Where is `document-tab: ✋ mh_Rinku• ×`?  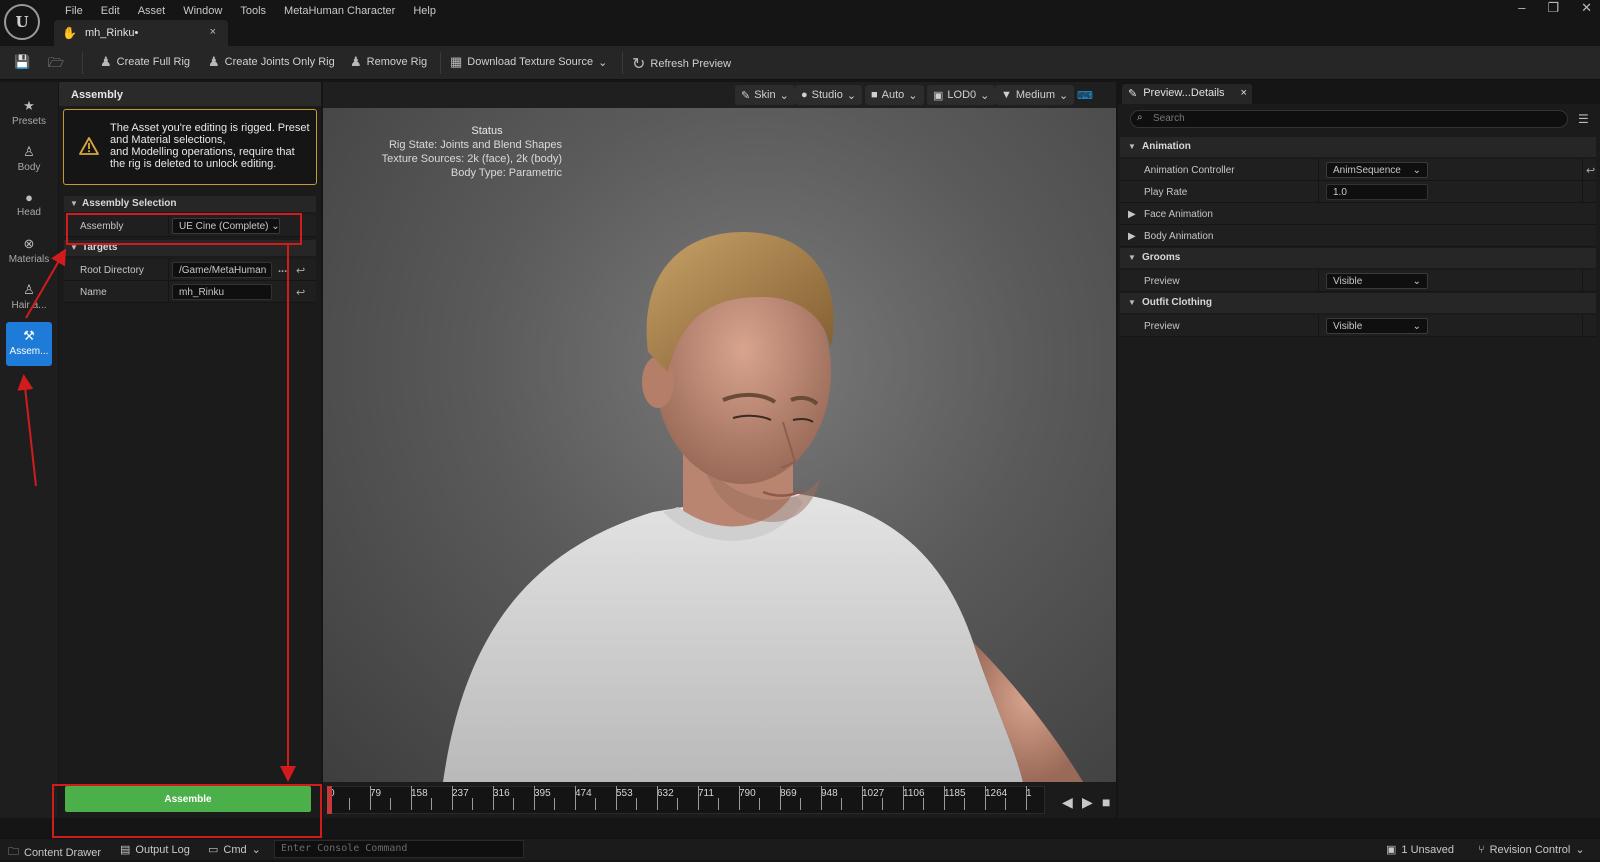
document-tab: ✋ mh_Rinku• × is located at coordinates (141, 33).